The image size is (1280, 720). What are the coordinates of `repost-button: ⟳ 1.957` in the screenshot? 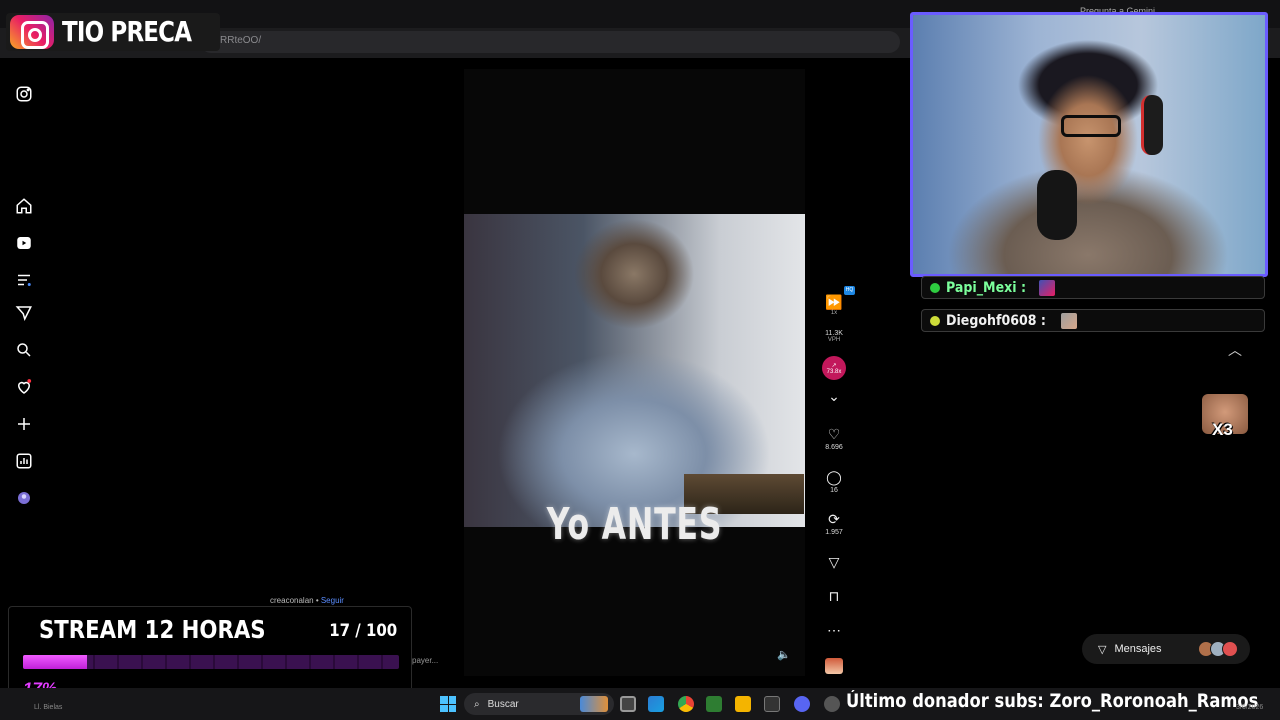 It's located at (834, 523).